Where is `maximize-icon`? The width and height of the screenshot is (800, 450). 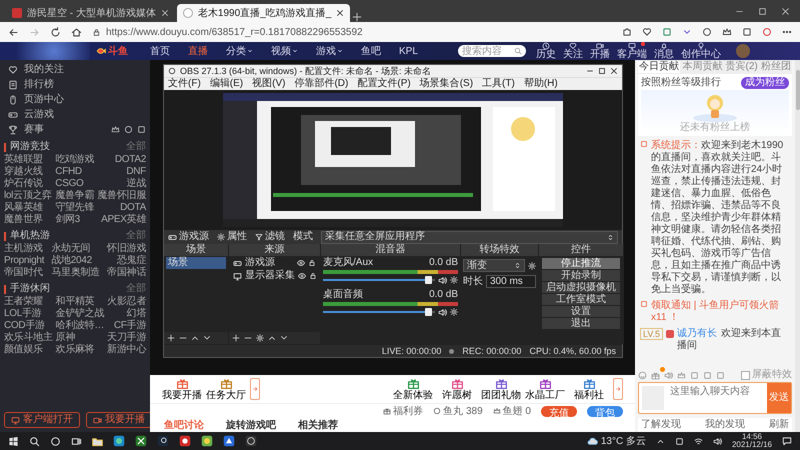 maximize-icon is located at coordinates (762, 11).